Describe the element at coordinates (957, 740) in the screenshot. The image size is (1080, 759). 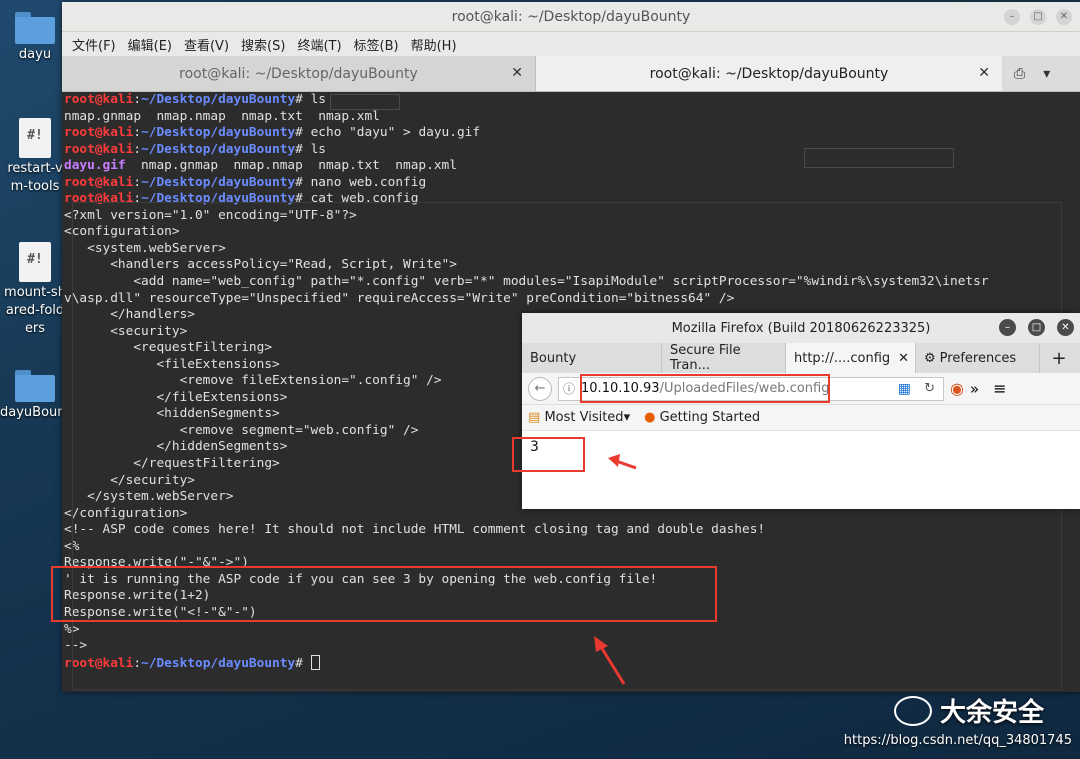
I see `source-url-watermark: https://blog.csdn.net/qq_34801745` at that location.